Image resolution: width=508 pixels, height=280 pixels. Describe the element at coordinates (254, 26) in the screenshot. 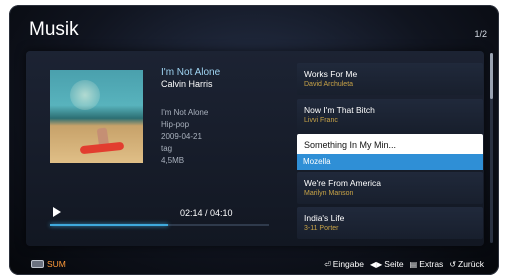

I see `header: Musik 1/2` at that location.